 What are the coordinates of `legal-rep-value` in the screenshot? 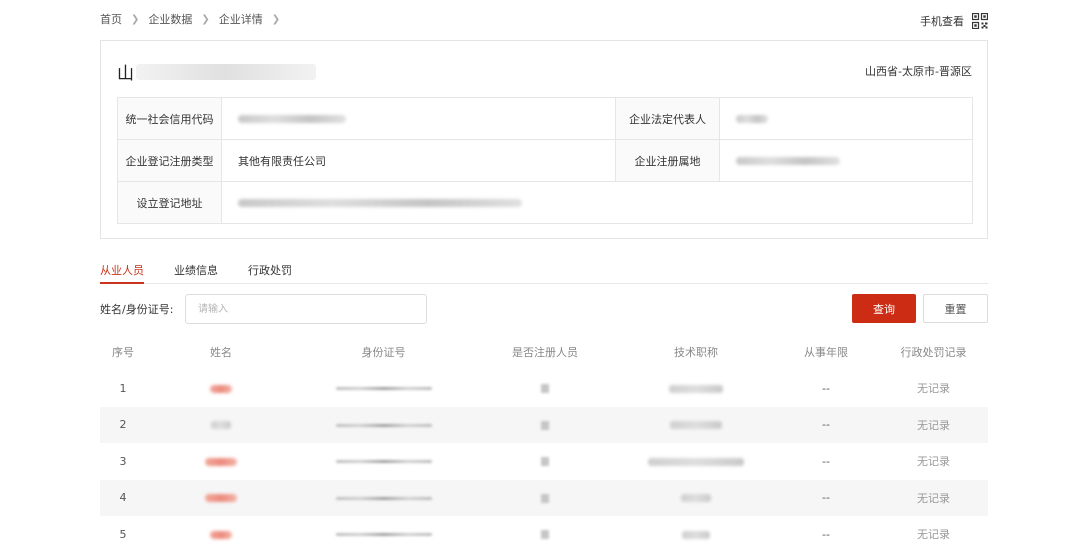 It's located at (846, 118).